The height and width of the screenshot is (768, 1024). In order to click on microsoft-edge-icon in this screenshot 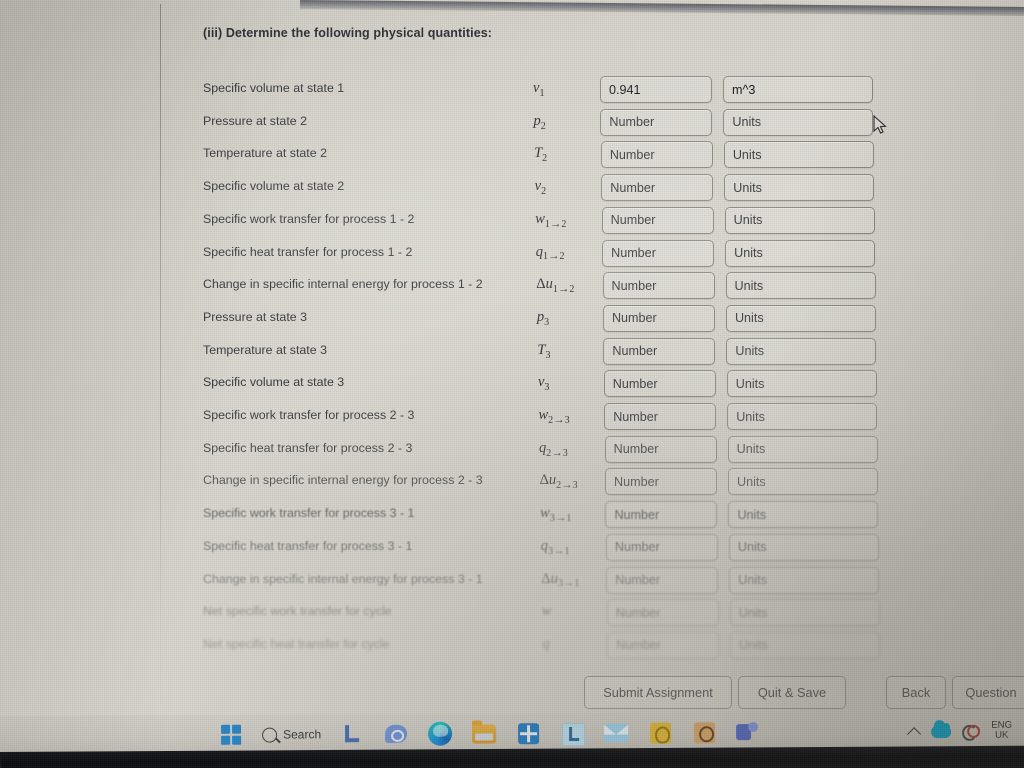, I will do `click(440, 734)`.